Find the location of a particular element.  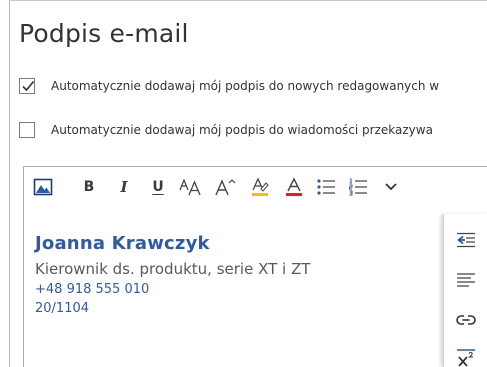

grow-font-icon is located at coordinates (225, 187).